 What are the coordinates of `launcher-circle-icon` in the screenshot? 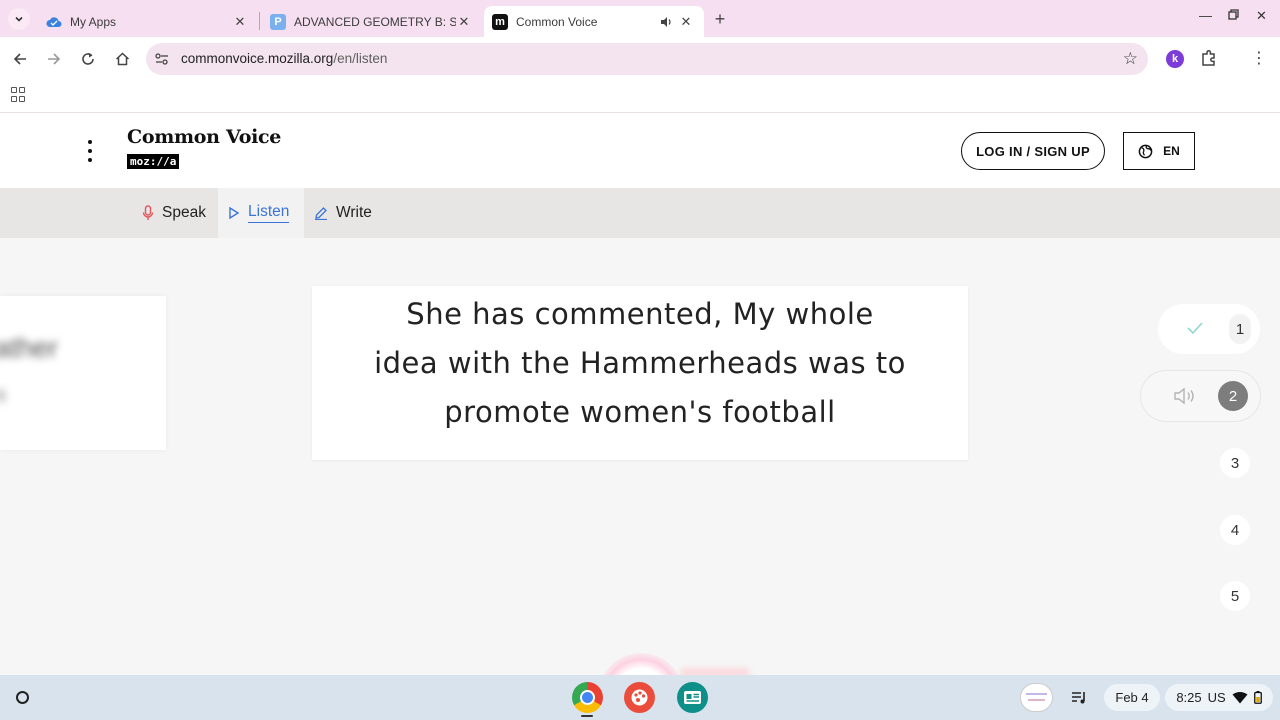 It's located at (22, 697).